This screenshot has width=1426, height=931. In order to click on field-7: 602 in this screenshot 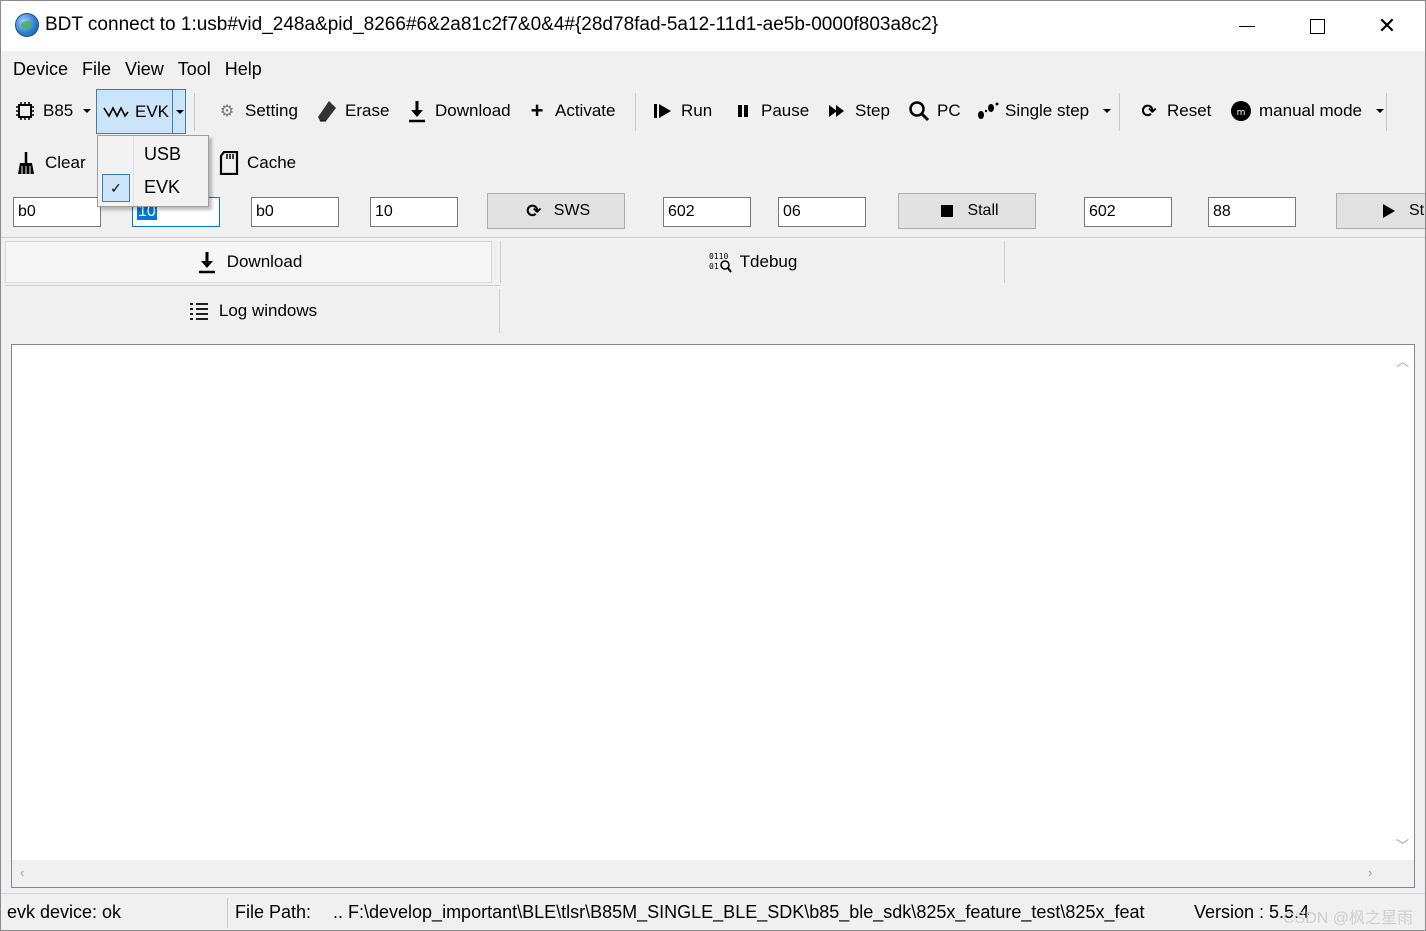, I will do `click(1128, 212)`.